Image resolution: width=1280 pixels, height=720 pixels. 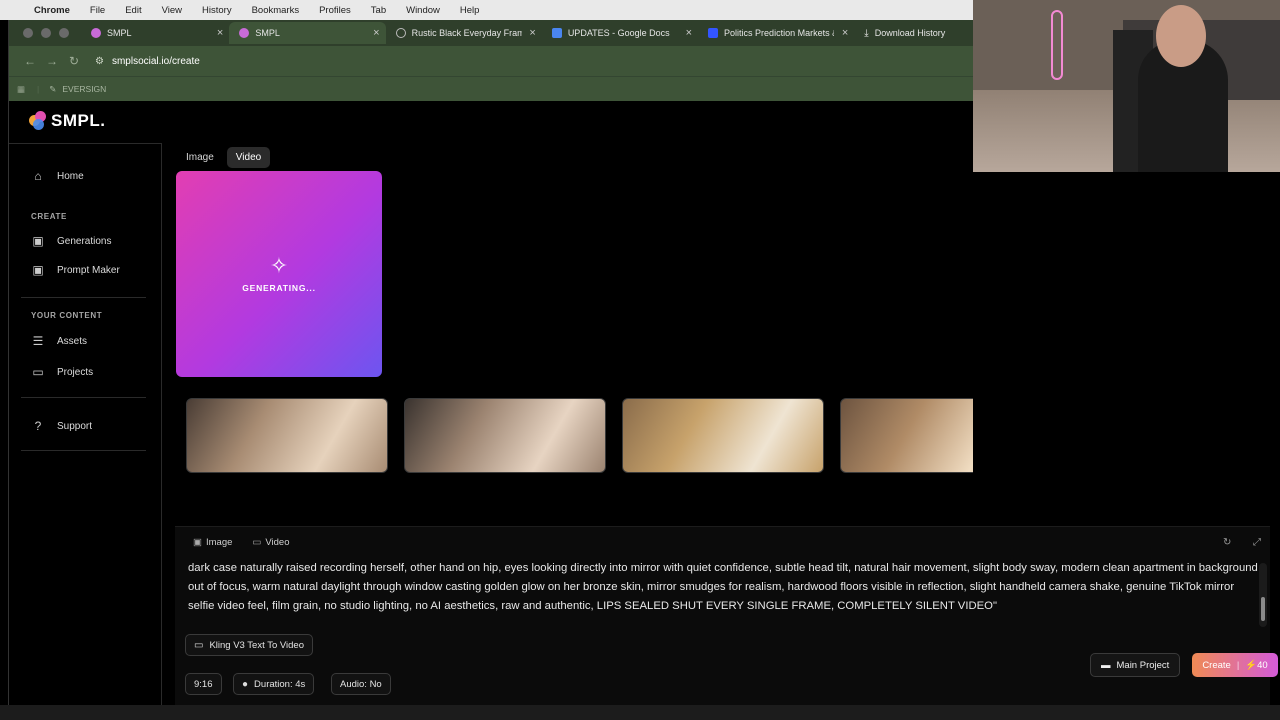 What do you see at coordinates (84, 241) in the screenshot?
I see `sidebar-item-label: Generations` at bounding box center [84, 241].